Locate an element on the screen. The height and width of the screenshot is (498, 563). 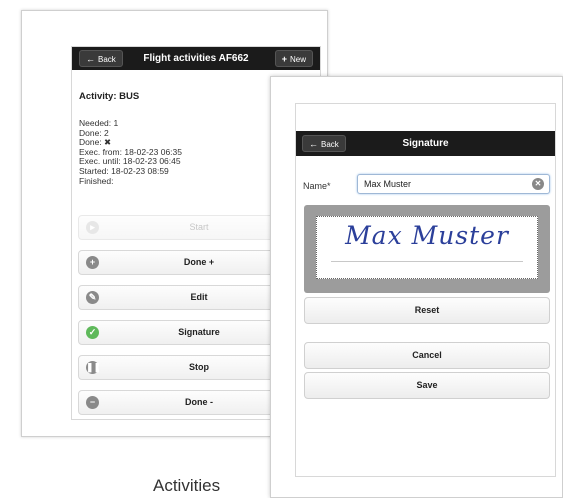
clear-icon: ✕ is located at coordinates (538, 184).